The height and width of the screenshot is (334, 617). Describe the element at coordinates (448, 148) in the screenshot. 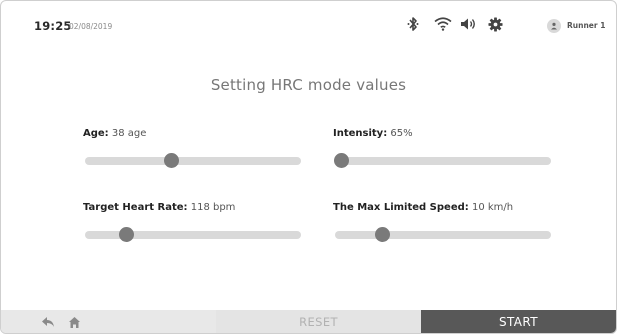

I see `intensity-setting: Intensity: 65%` at that location.